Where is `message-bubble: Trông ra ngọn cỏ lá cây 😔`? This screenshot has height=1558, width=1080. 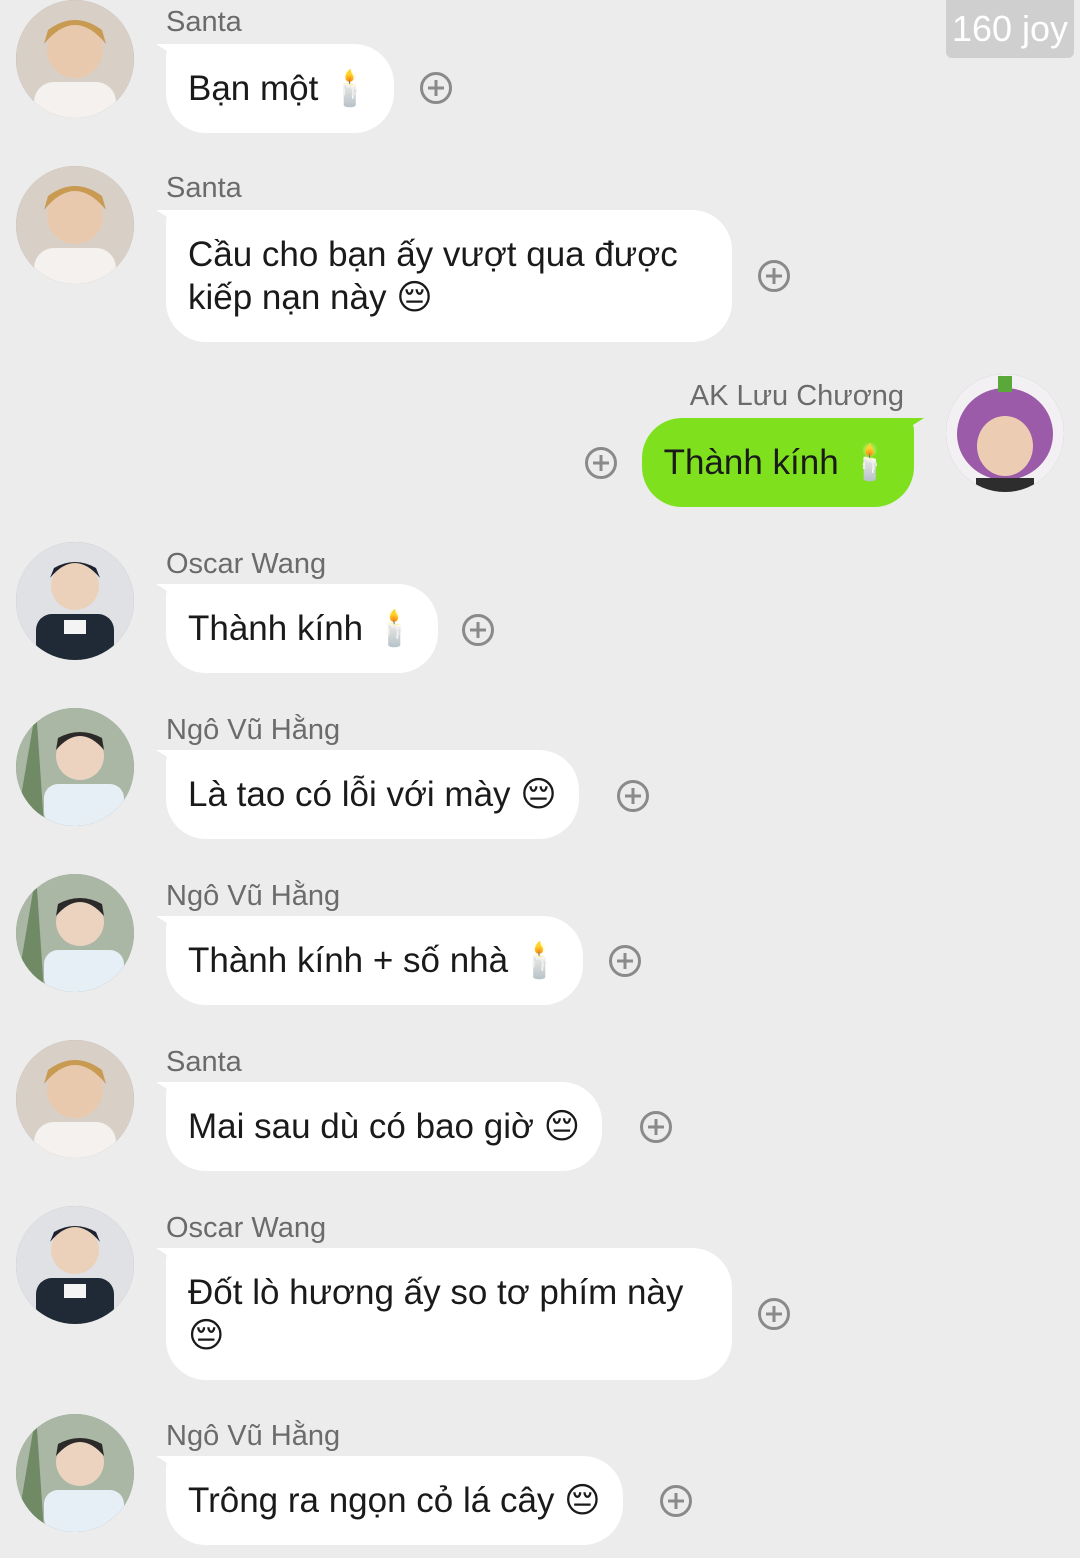
message-bubble: Trông ra ngọn cỏ lá cây 😔 is located at coordinates (389, 1500).